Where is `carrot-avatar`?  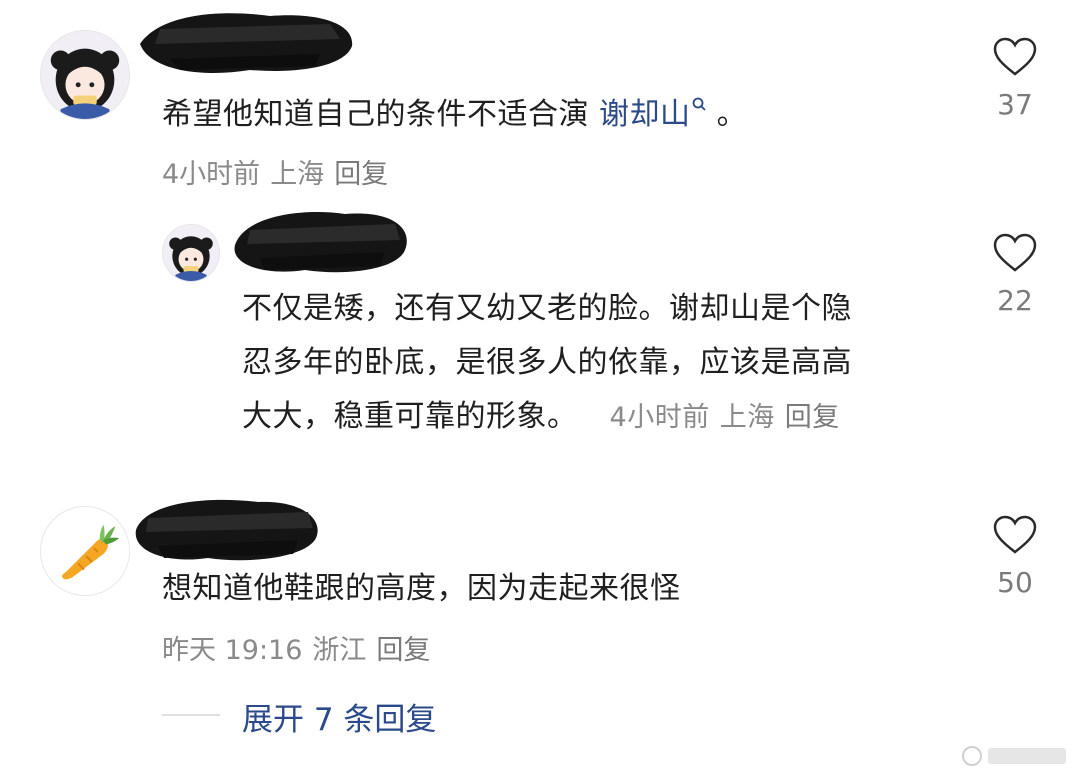 carrot-avatar is located at coordinates (85, 551).